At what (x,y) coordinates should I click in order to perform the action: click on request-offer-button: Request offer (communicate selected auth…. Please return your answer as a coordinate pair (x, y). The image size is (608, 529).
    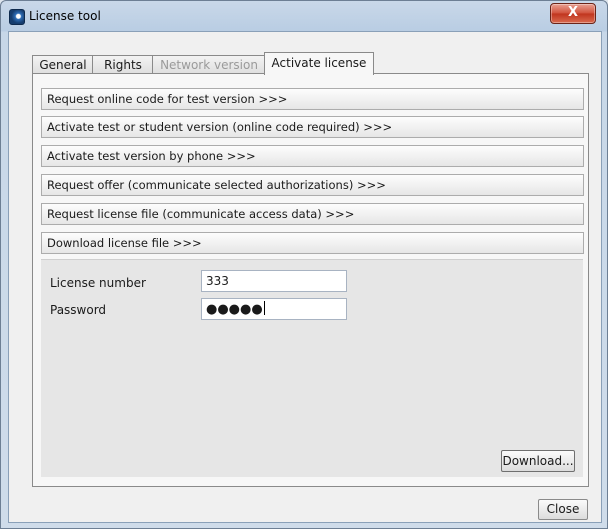
    Looking at the image, I should click on (312, 185).